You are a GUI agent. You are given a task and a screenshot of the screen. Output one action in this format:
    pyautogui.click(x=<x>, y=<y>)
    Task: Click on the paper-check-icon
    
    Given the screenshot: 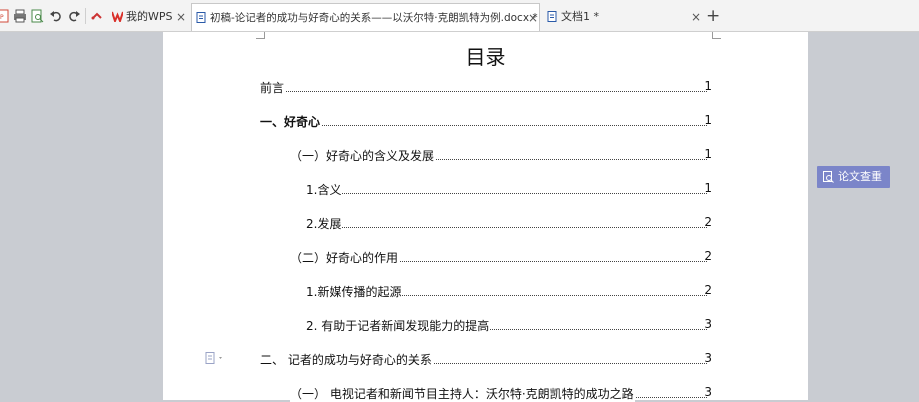 What is the action you would take?
    pyautogui.click(x=828, y=177)
    